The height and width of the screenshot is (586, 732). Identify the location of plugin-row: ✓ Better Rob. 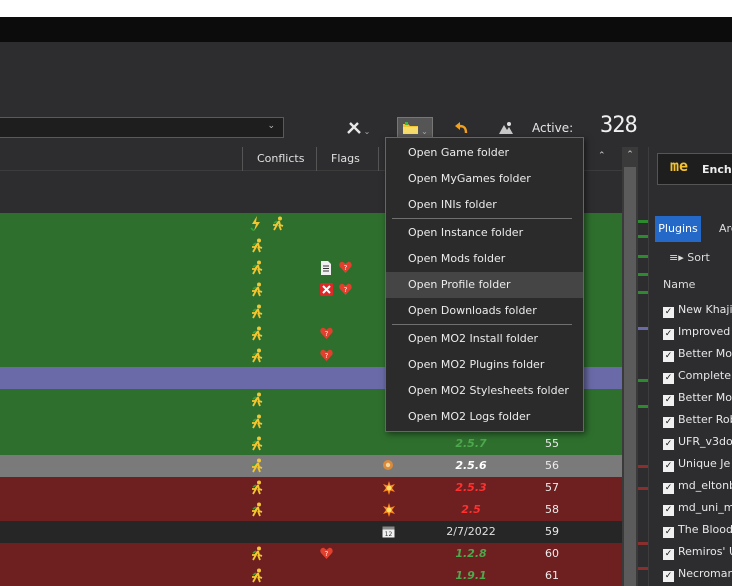
(697, 420).